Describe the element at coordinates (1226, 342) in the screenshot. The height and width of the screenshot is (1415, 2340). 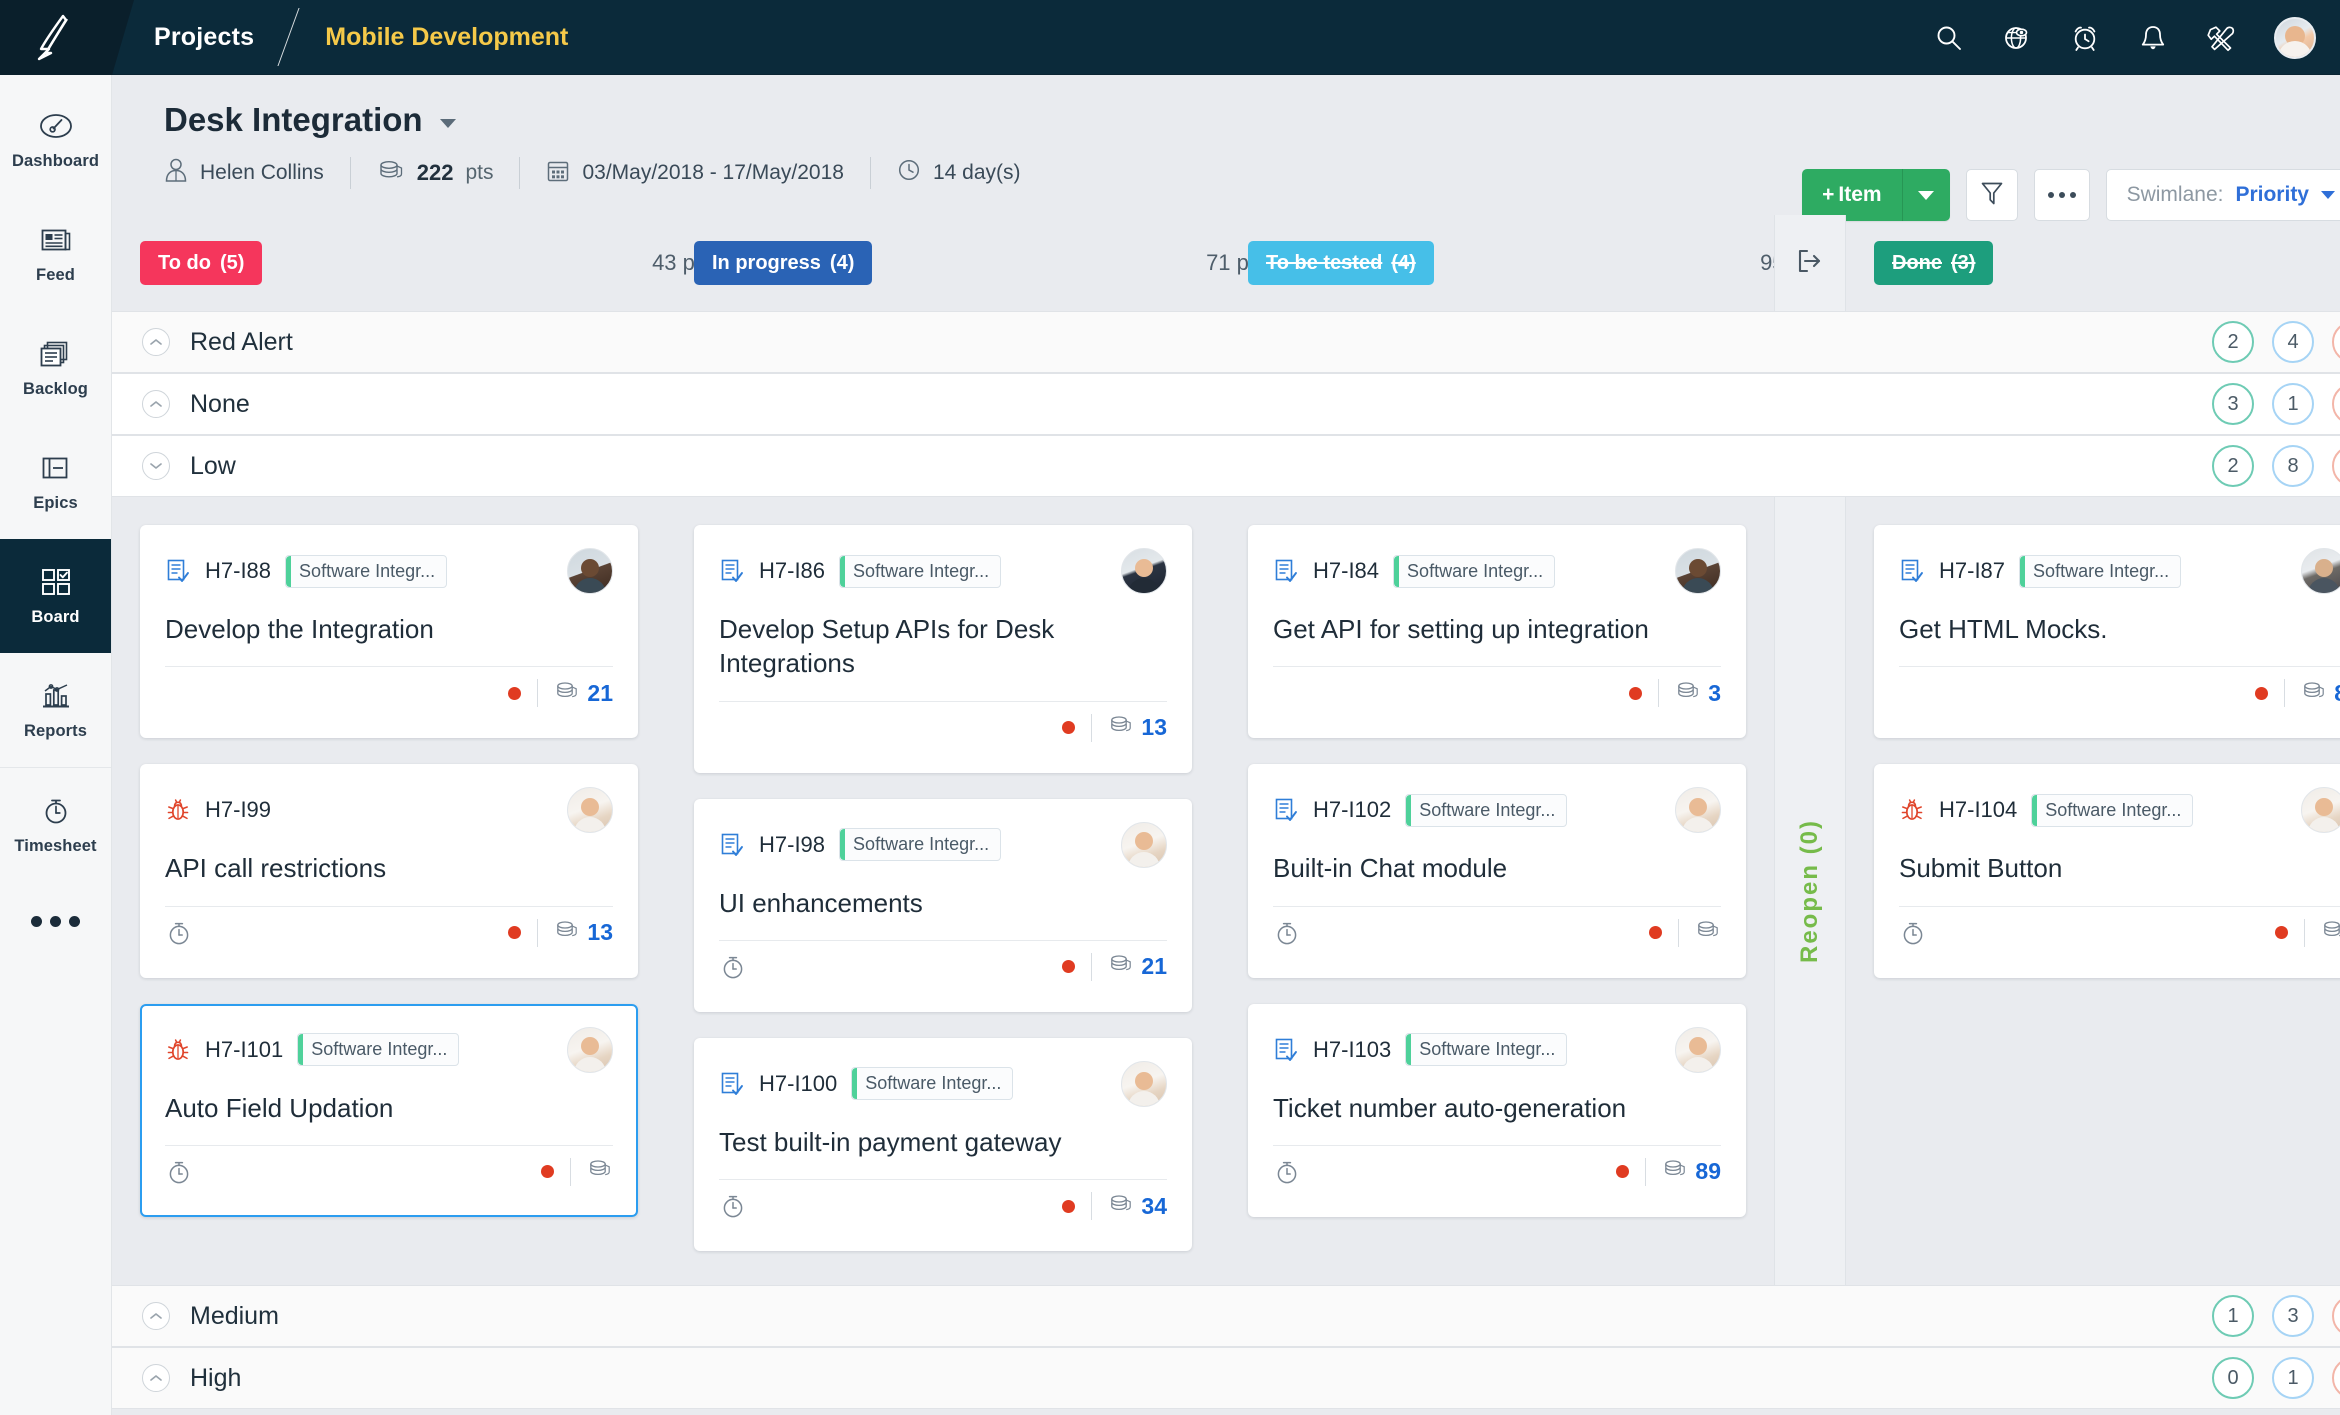
I see `swimlane-row-red-alert: Red Alert 2 4 5` at that location.